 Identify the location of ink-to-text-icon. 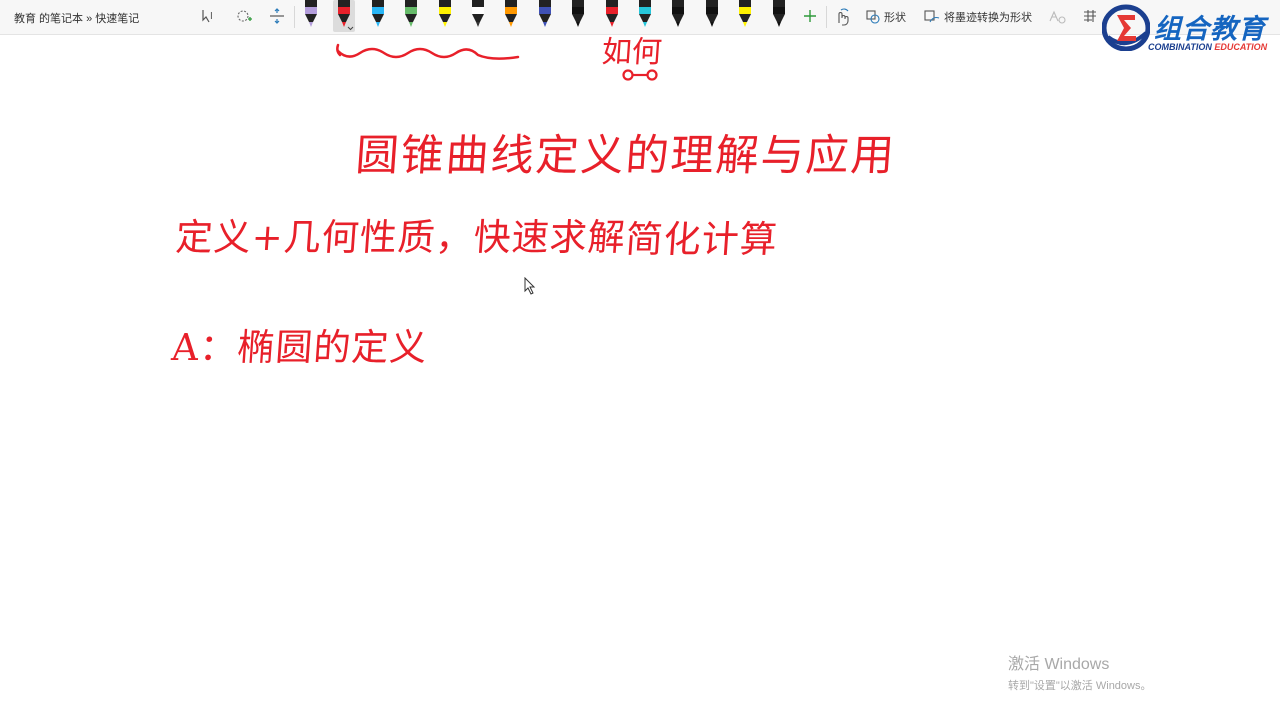
(1090, 16).